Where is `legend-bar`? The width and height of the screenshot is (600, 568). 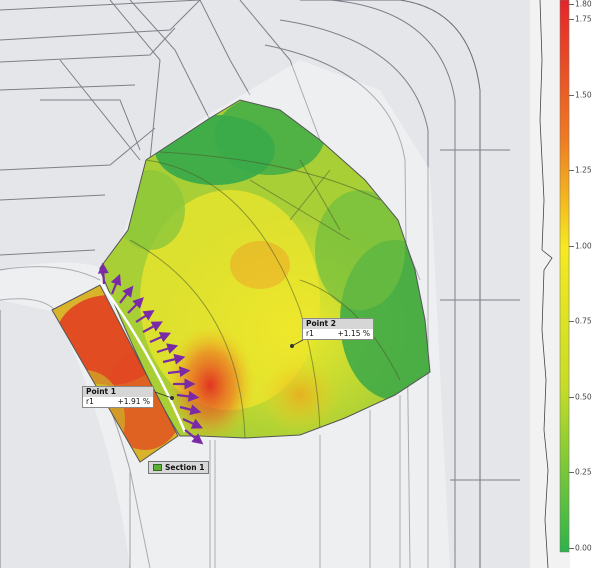 legend-bar is located at coordinates (550, 284).